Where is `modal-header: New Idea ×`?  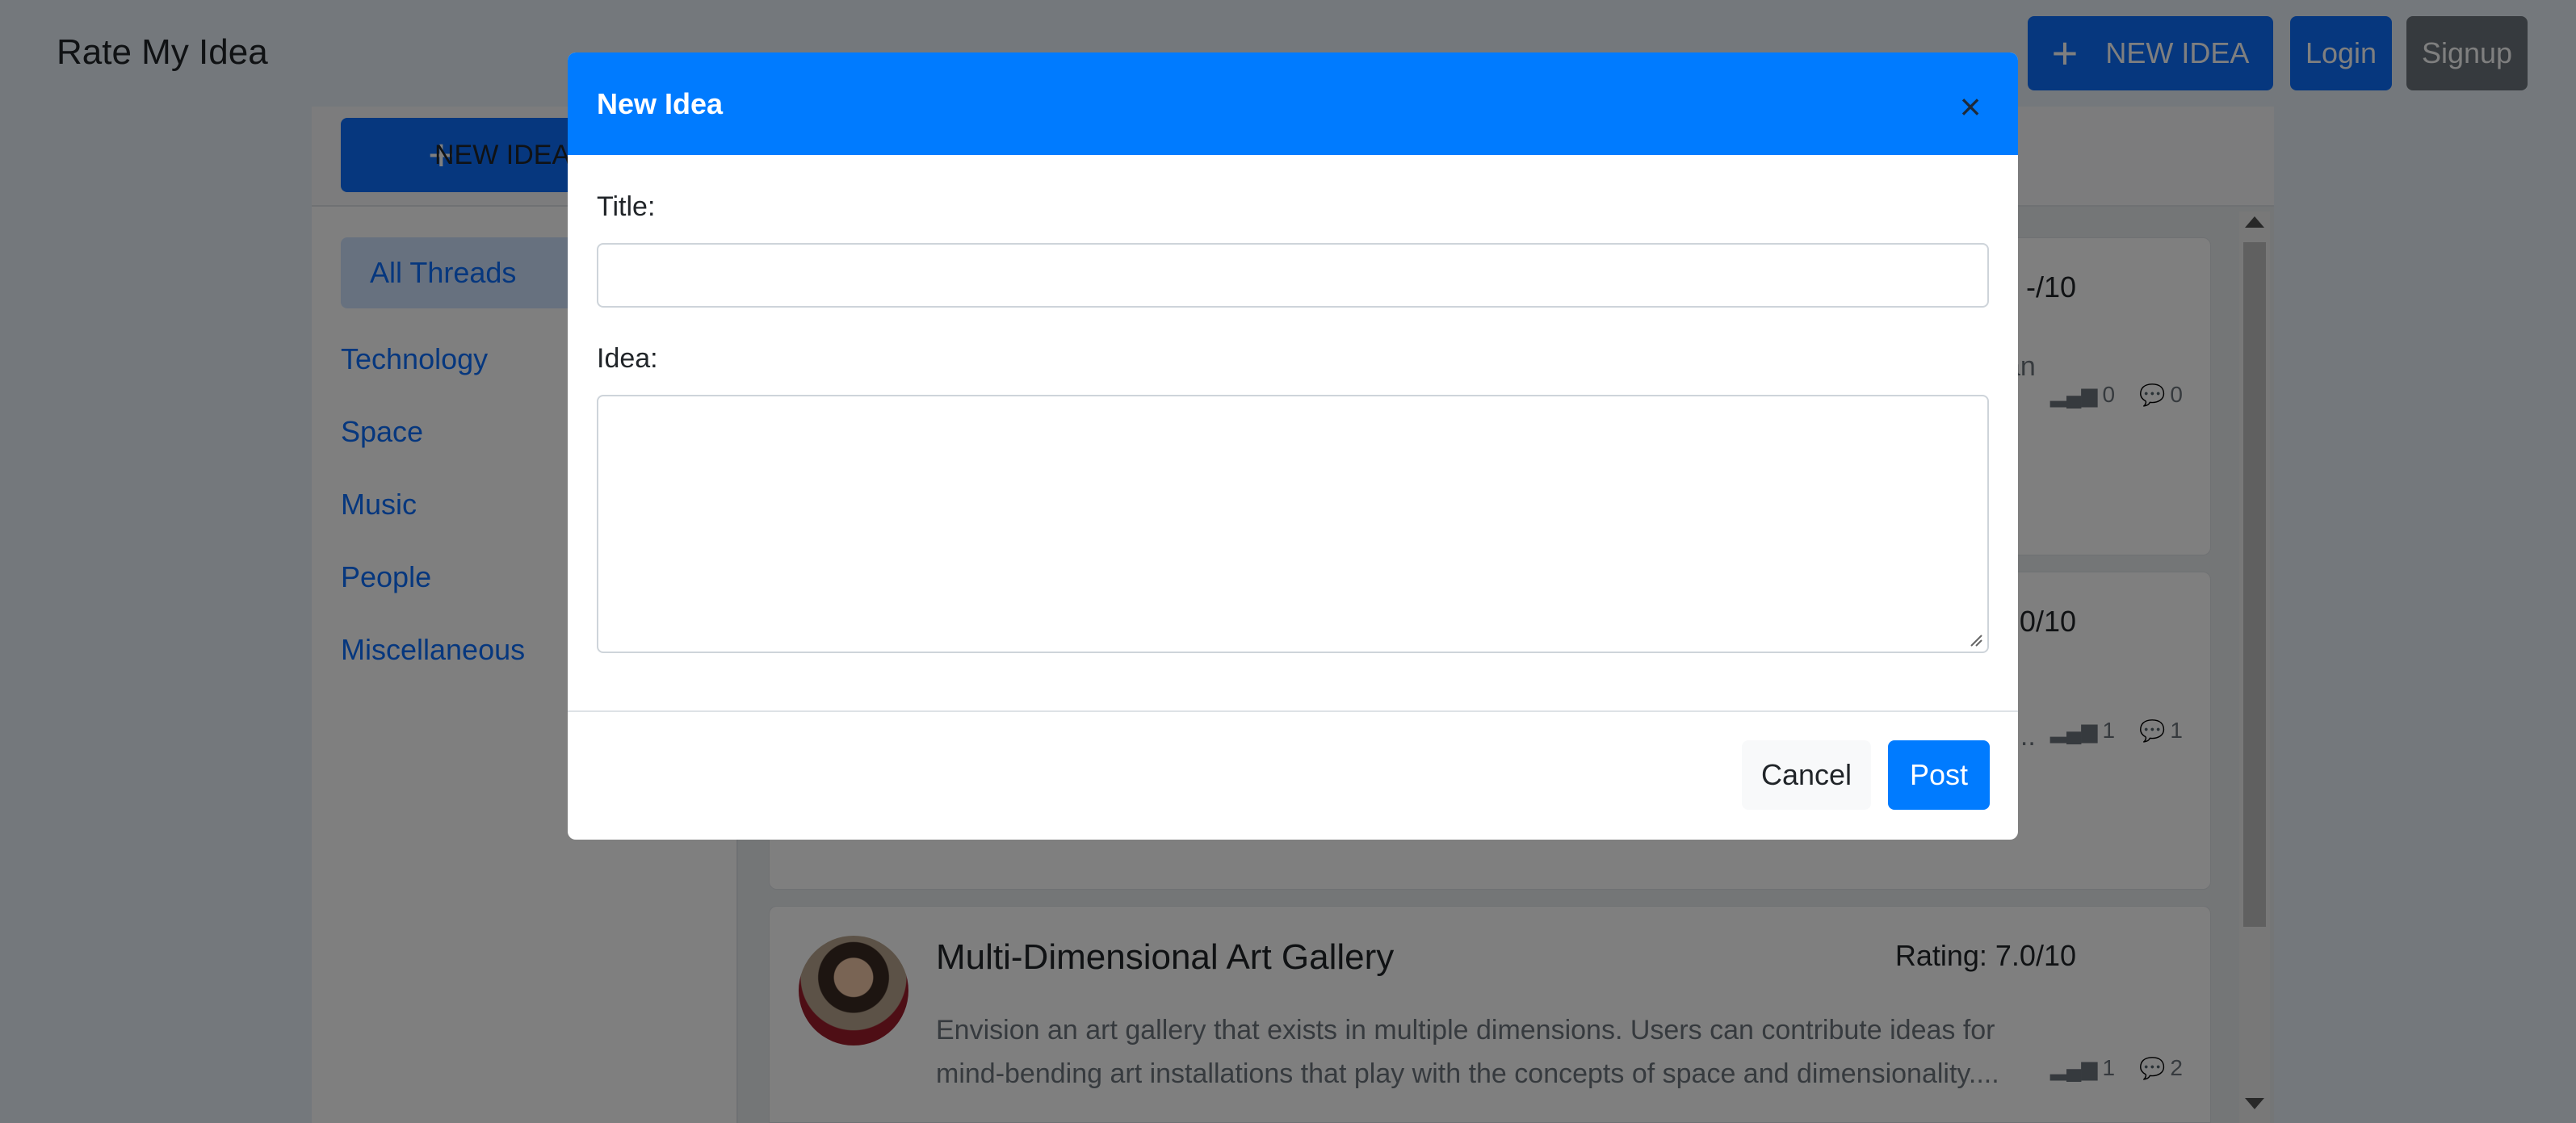
modal-header: New Idea × is located at coordinates (1293, 103).